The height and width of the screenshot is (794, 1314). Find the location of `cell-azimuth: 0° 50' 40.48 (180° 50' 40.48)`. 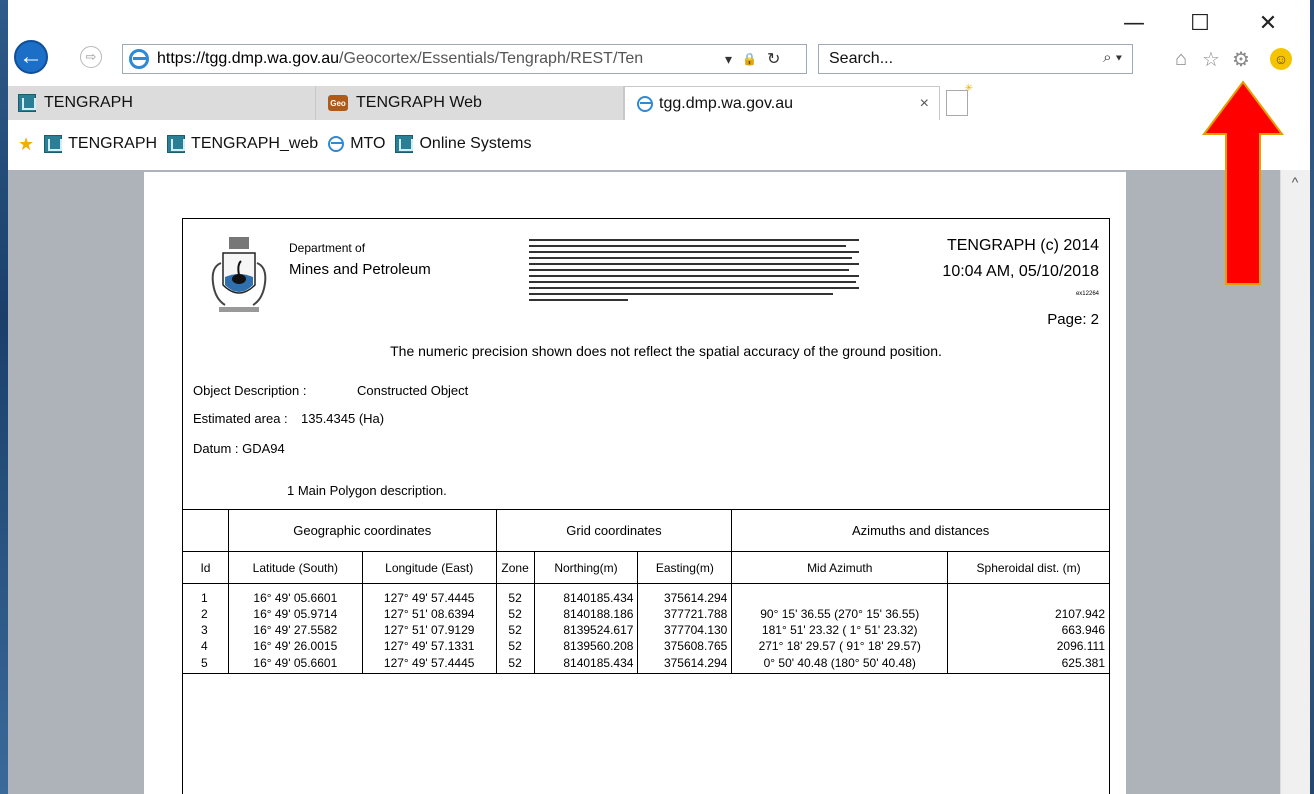

cell-azimuth: 0° 50' 40.48 (180° 50' 40.48) is located at coordinates (840, 663).